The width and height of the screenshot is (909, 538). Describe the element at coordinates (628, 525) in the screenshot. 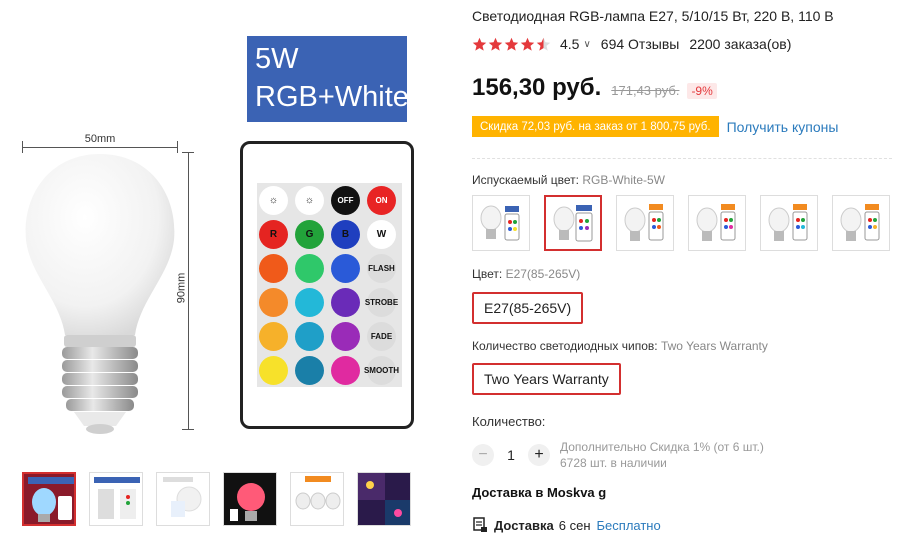

I see `delivery-price: Бесплатно` at that location.